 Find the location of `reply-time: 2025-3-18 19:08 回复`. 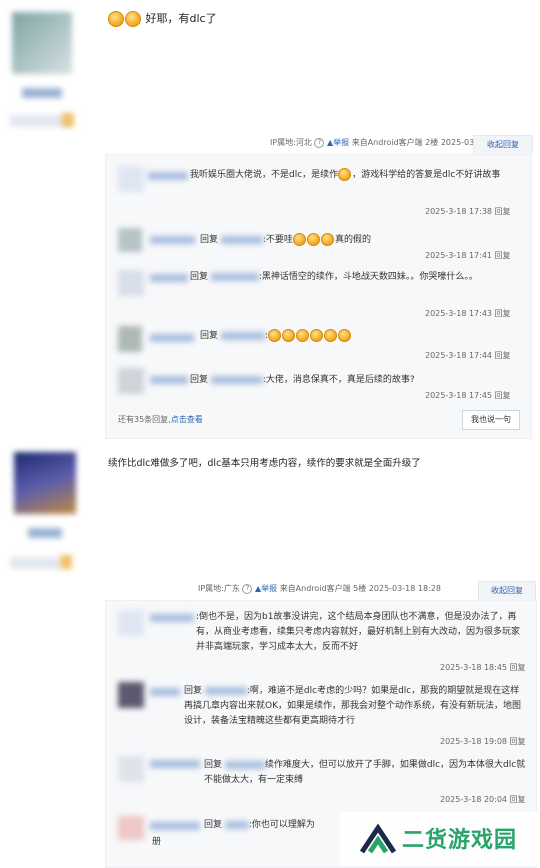

reply-time: 2025-3-18 19:08 回复 is located at coordinates (483, 741).